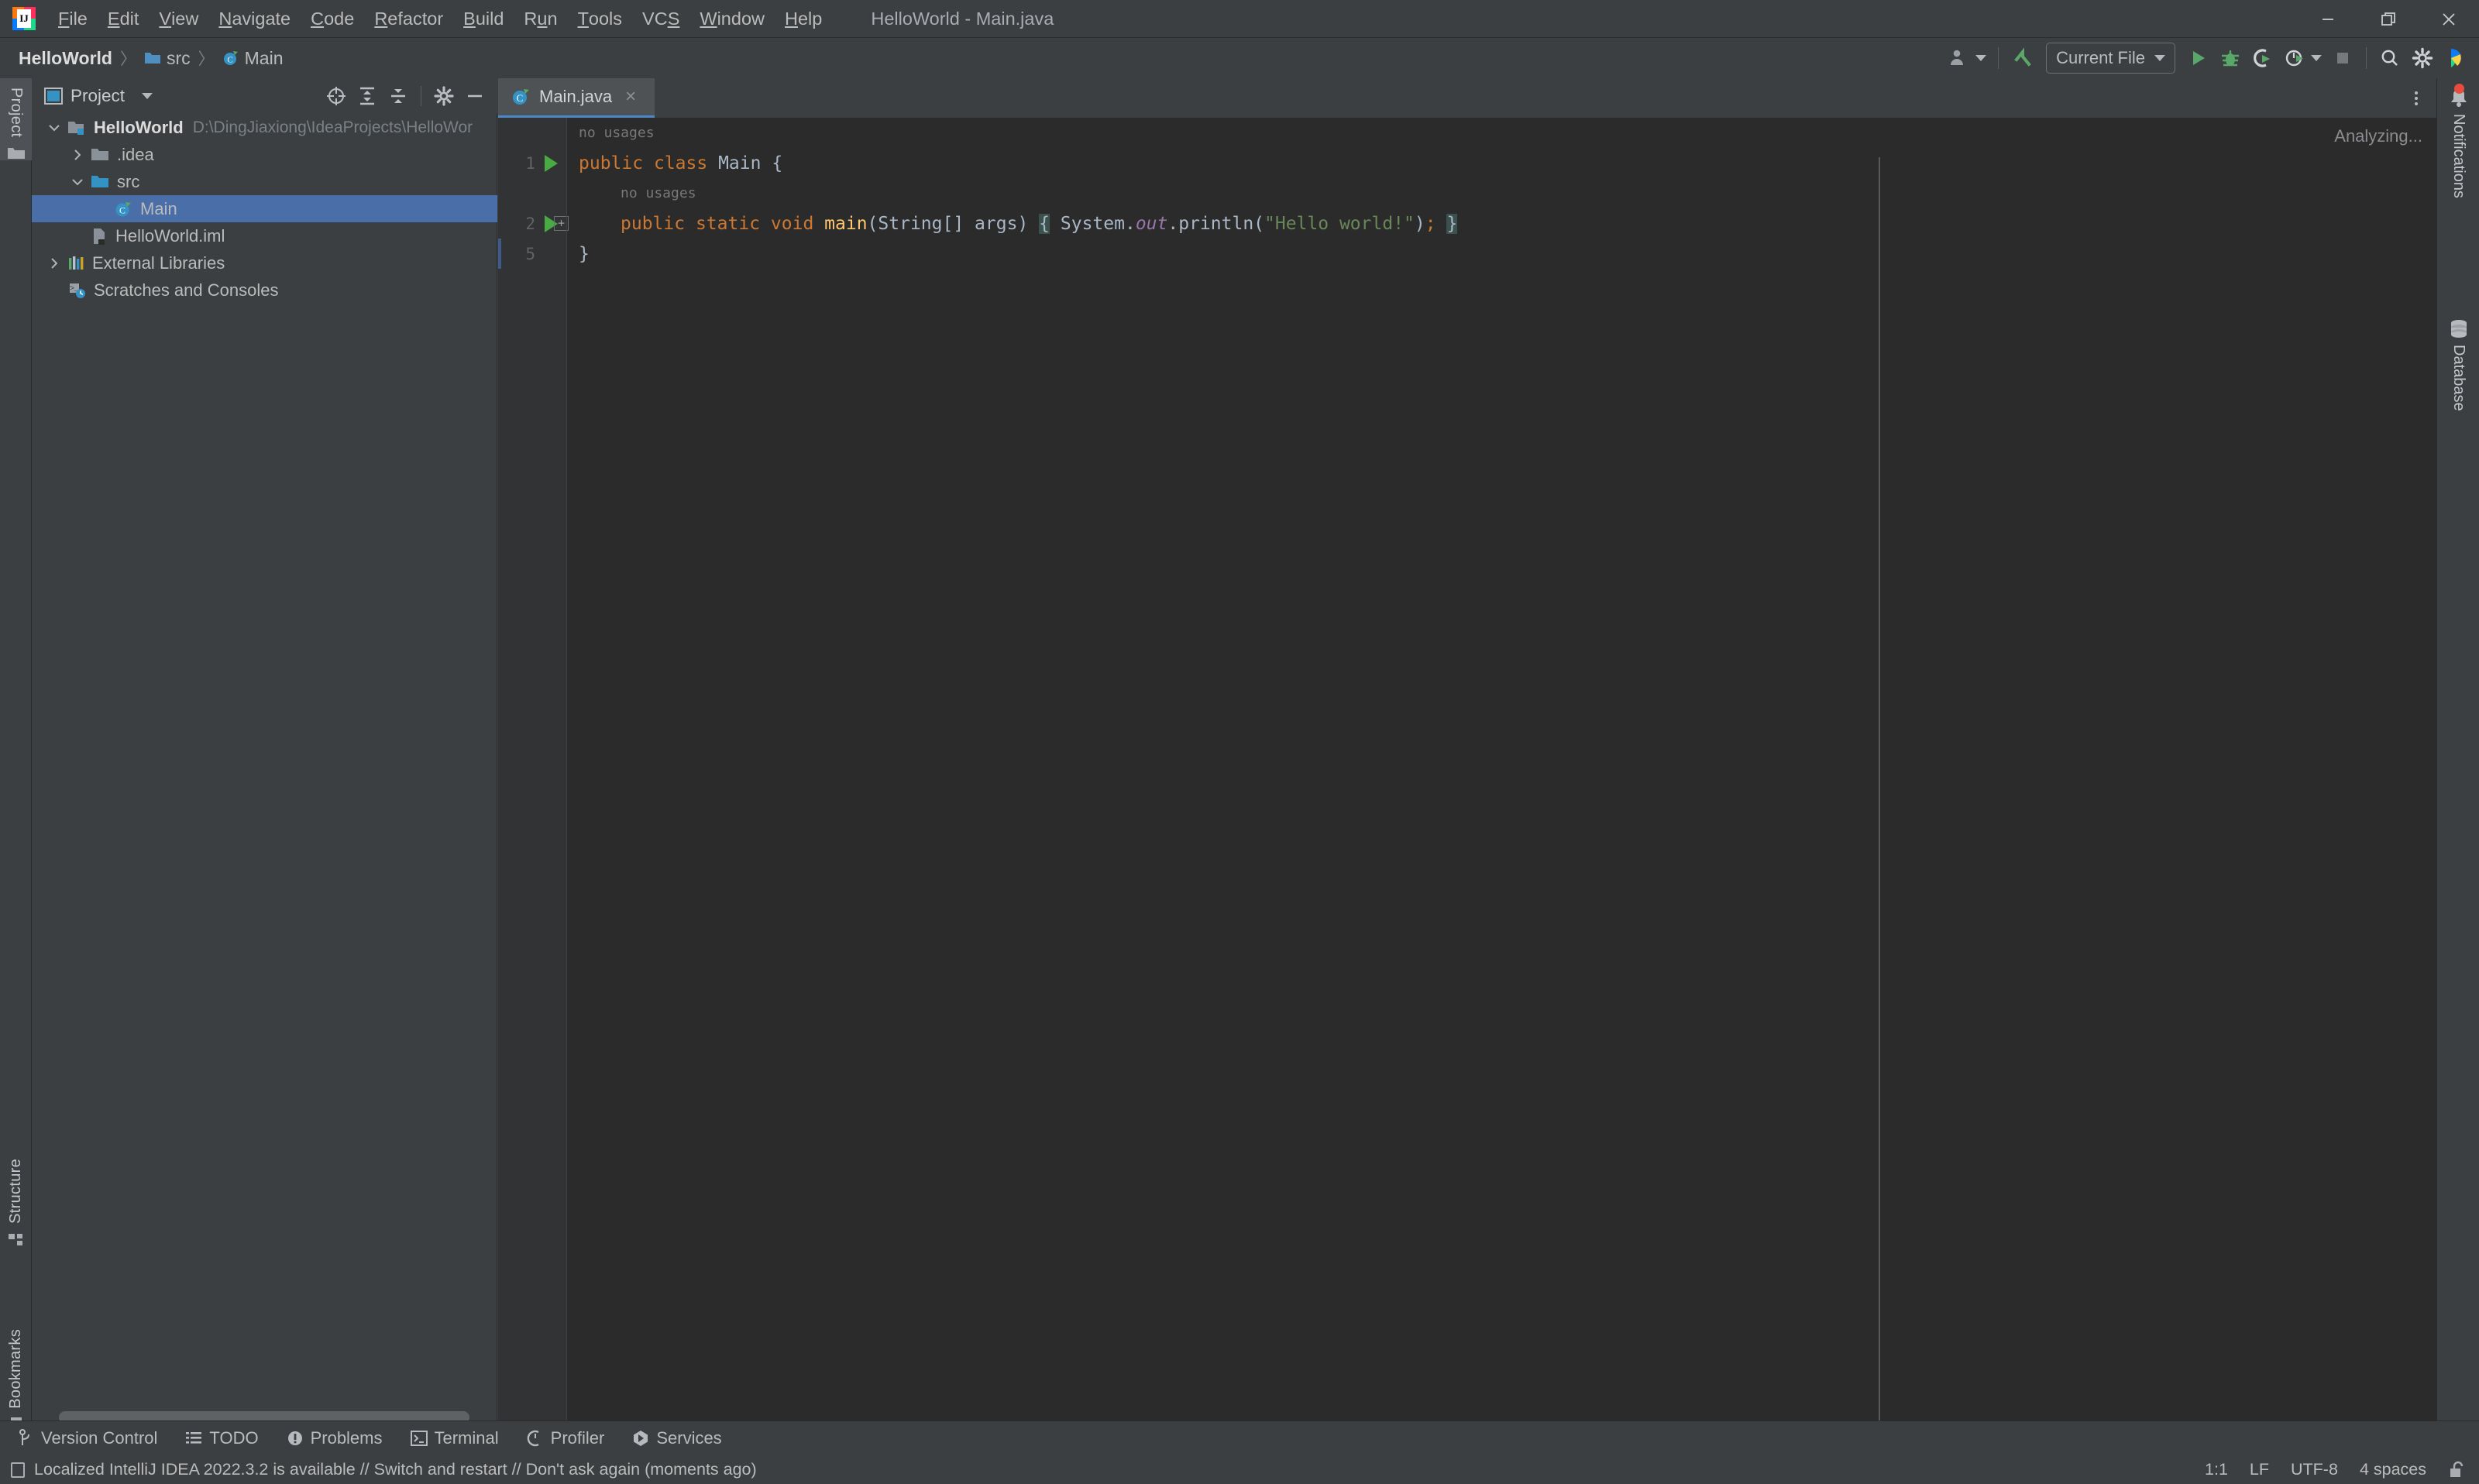 The height and width of the screenshot is (1484, 2479). What do you see at coordinates (264, 263) in the screenshot?
I see `tree-node-external-libraries: External Libraries` at bounding box center [264, 263].